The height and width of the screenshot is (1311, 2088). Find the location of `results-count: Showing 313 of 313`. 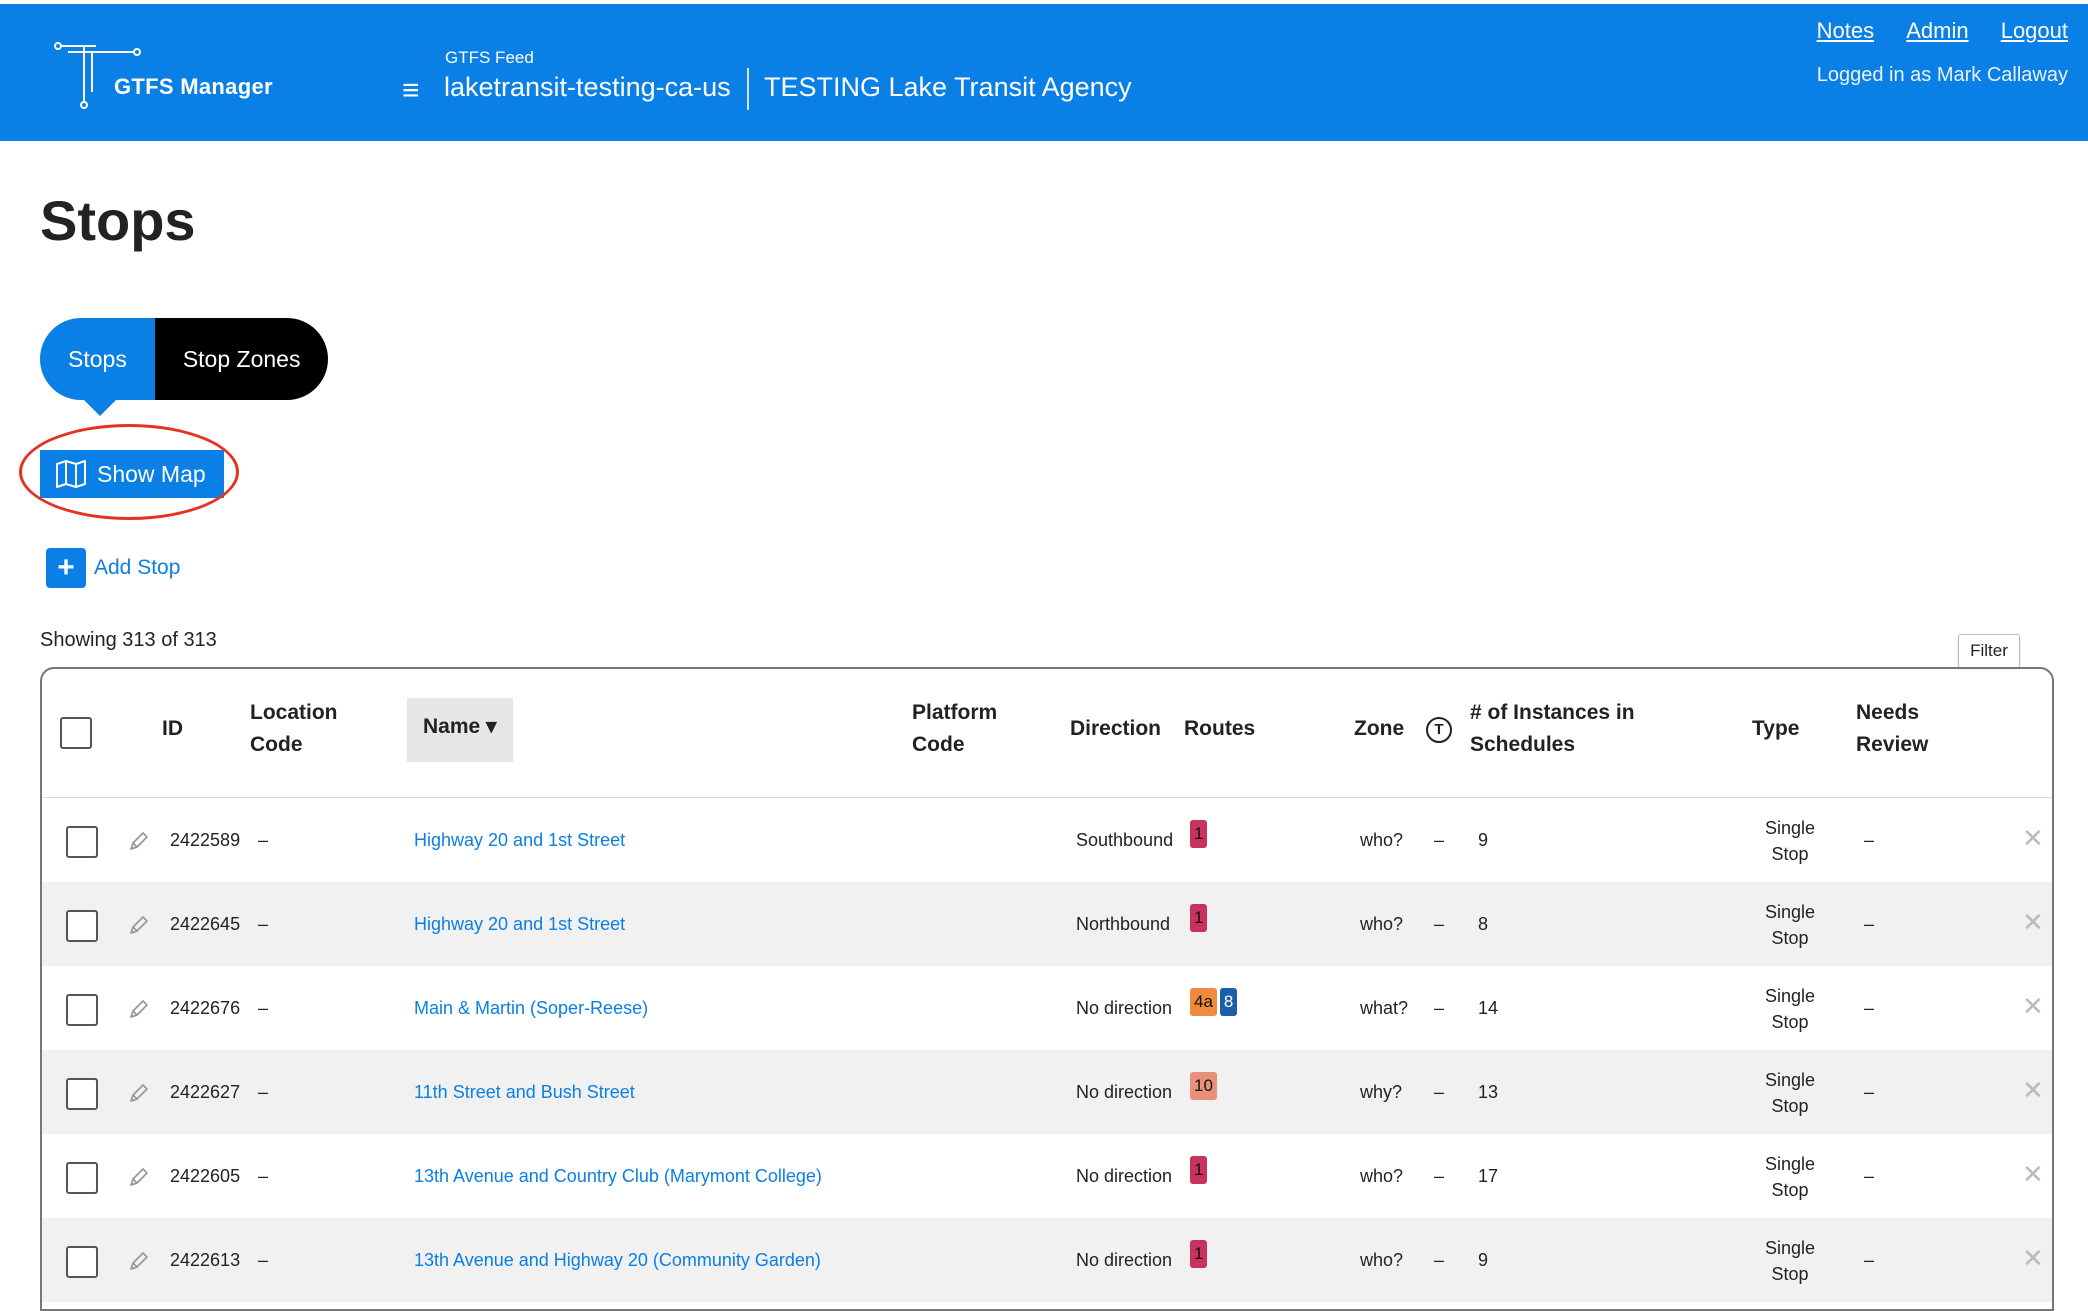

results-count: Showing 313 of 313 is located at coordinates (128, 640).